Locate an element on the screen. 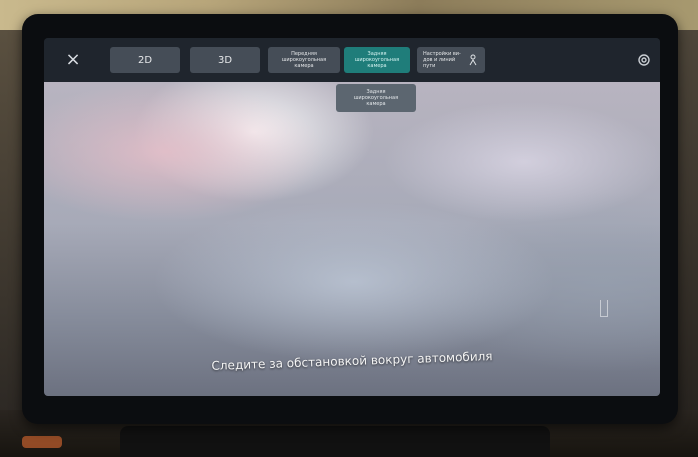 This screenshot has width=698, height=457. parking-guide-marker is located at coordinates (604, 308).